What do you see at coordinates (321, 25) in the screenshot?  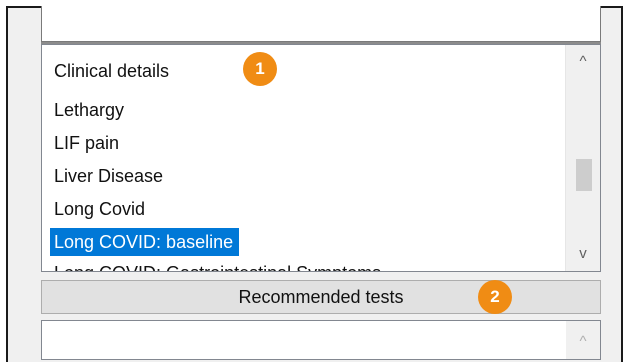 I see `top-text-field` at bounding box center [321, 25].